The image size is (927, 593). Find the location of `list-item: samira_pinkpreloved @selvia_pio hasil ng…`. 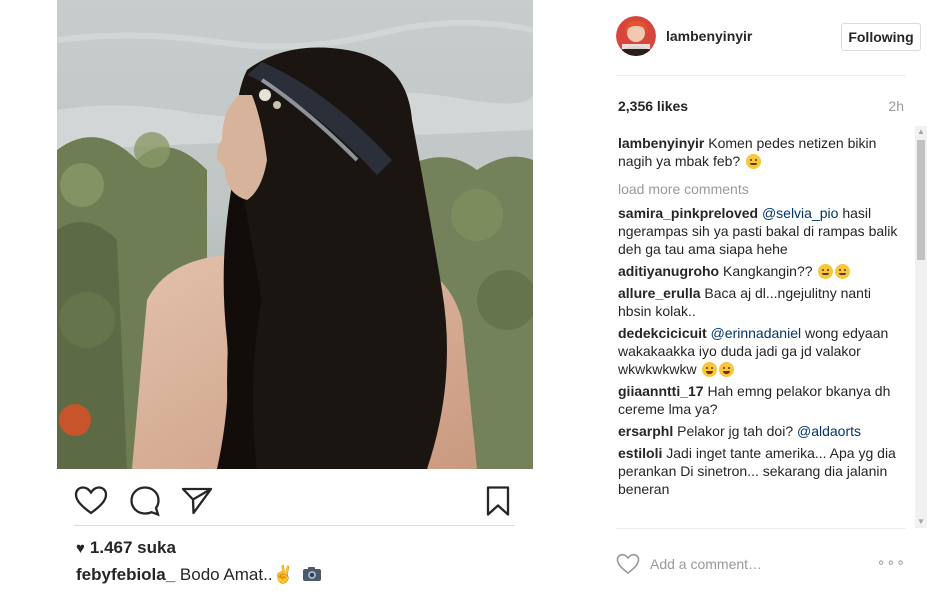

list-item: samira_pinkpreloved @selvia_pio hasil ng… is located at coordinates (763, 231).